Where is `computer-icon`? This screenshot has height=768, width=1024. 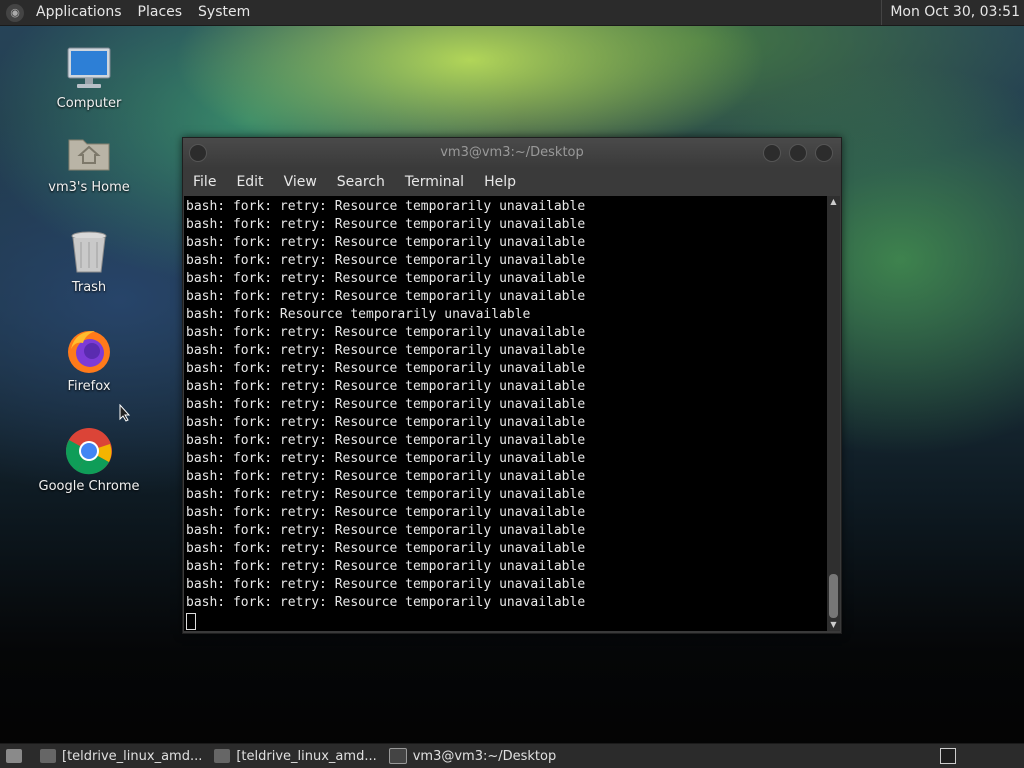 computer-icon is located at coordinates (89, 68).